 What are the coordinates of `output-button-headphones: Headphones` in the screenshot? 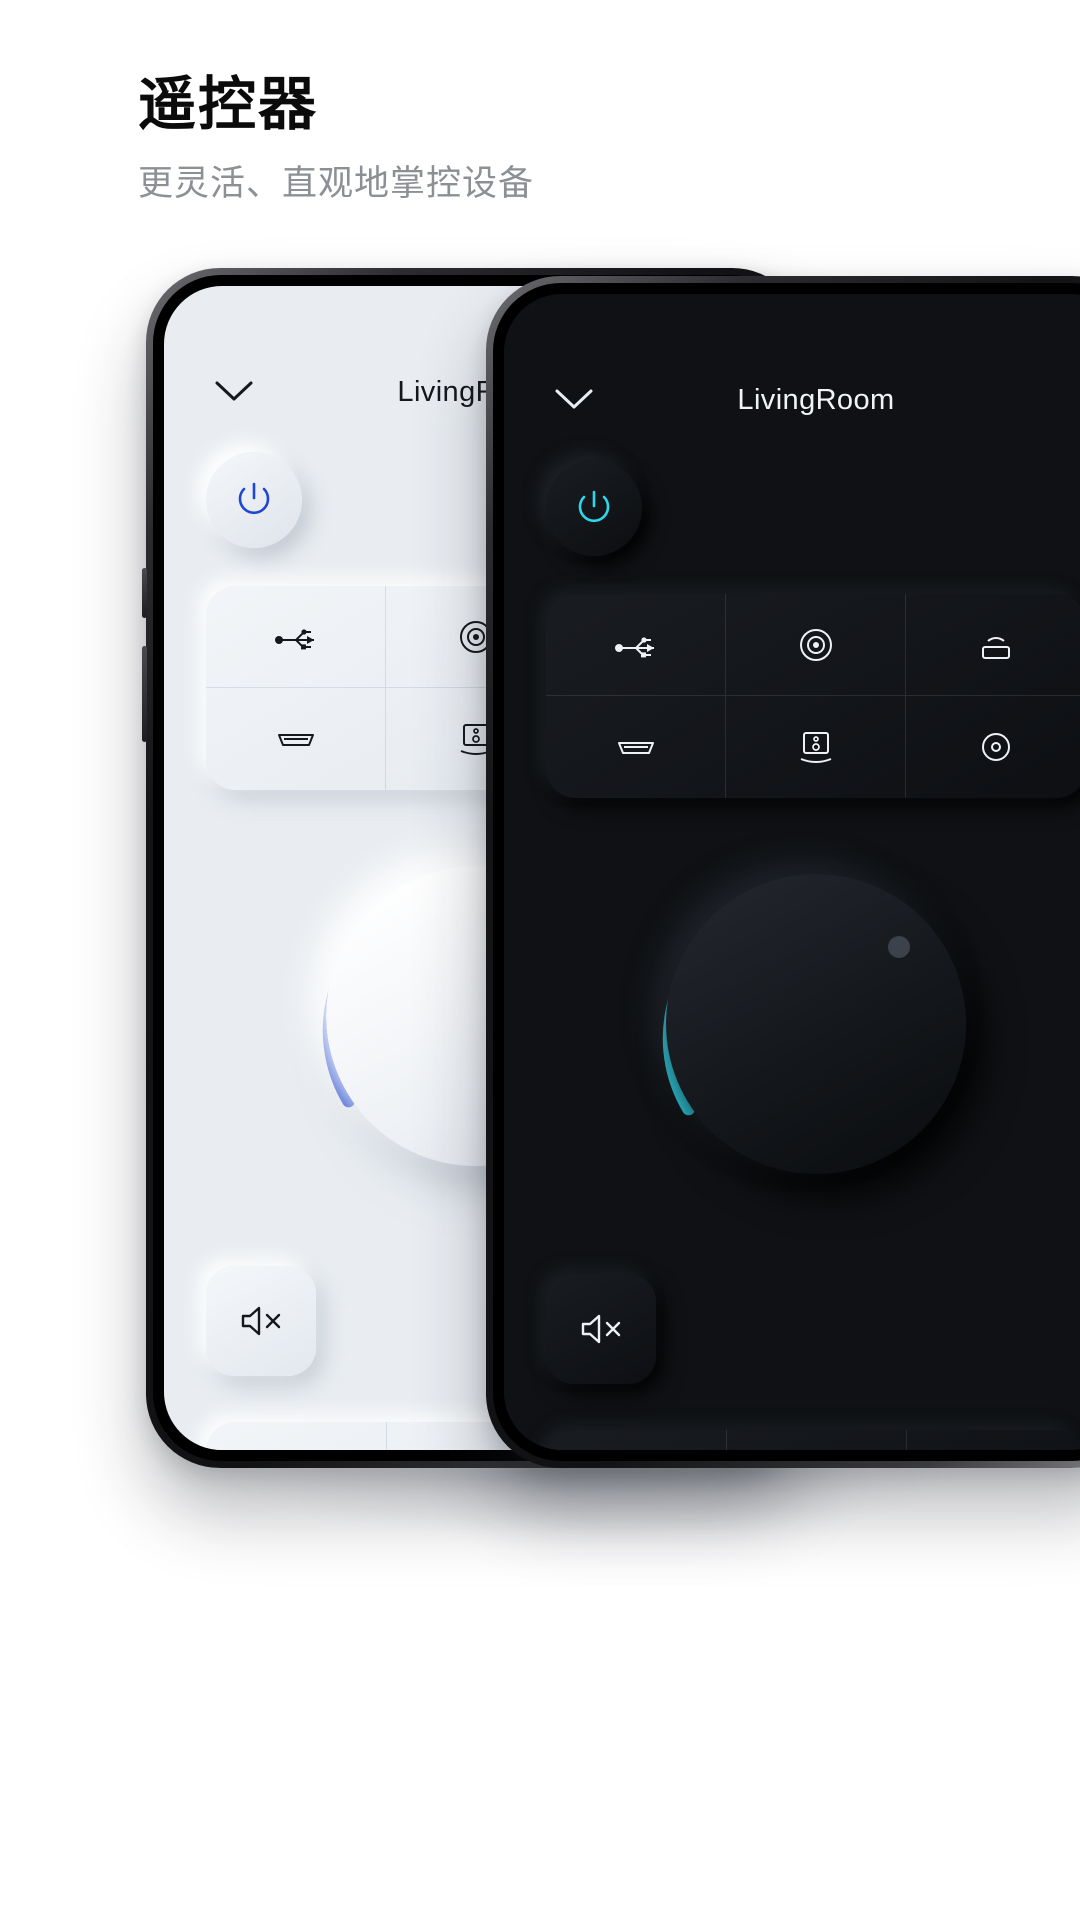 It's located at (296, 1436).